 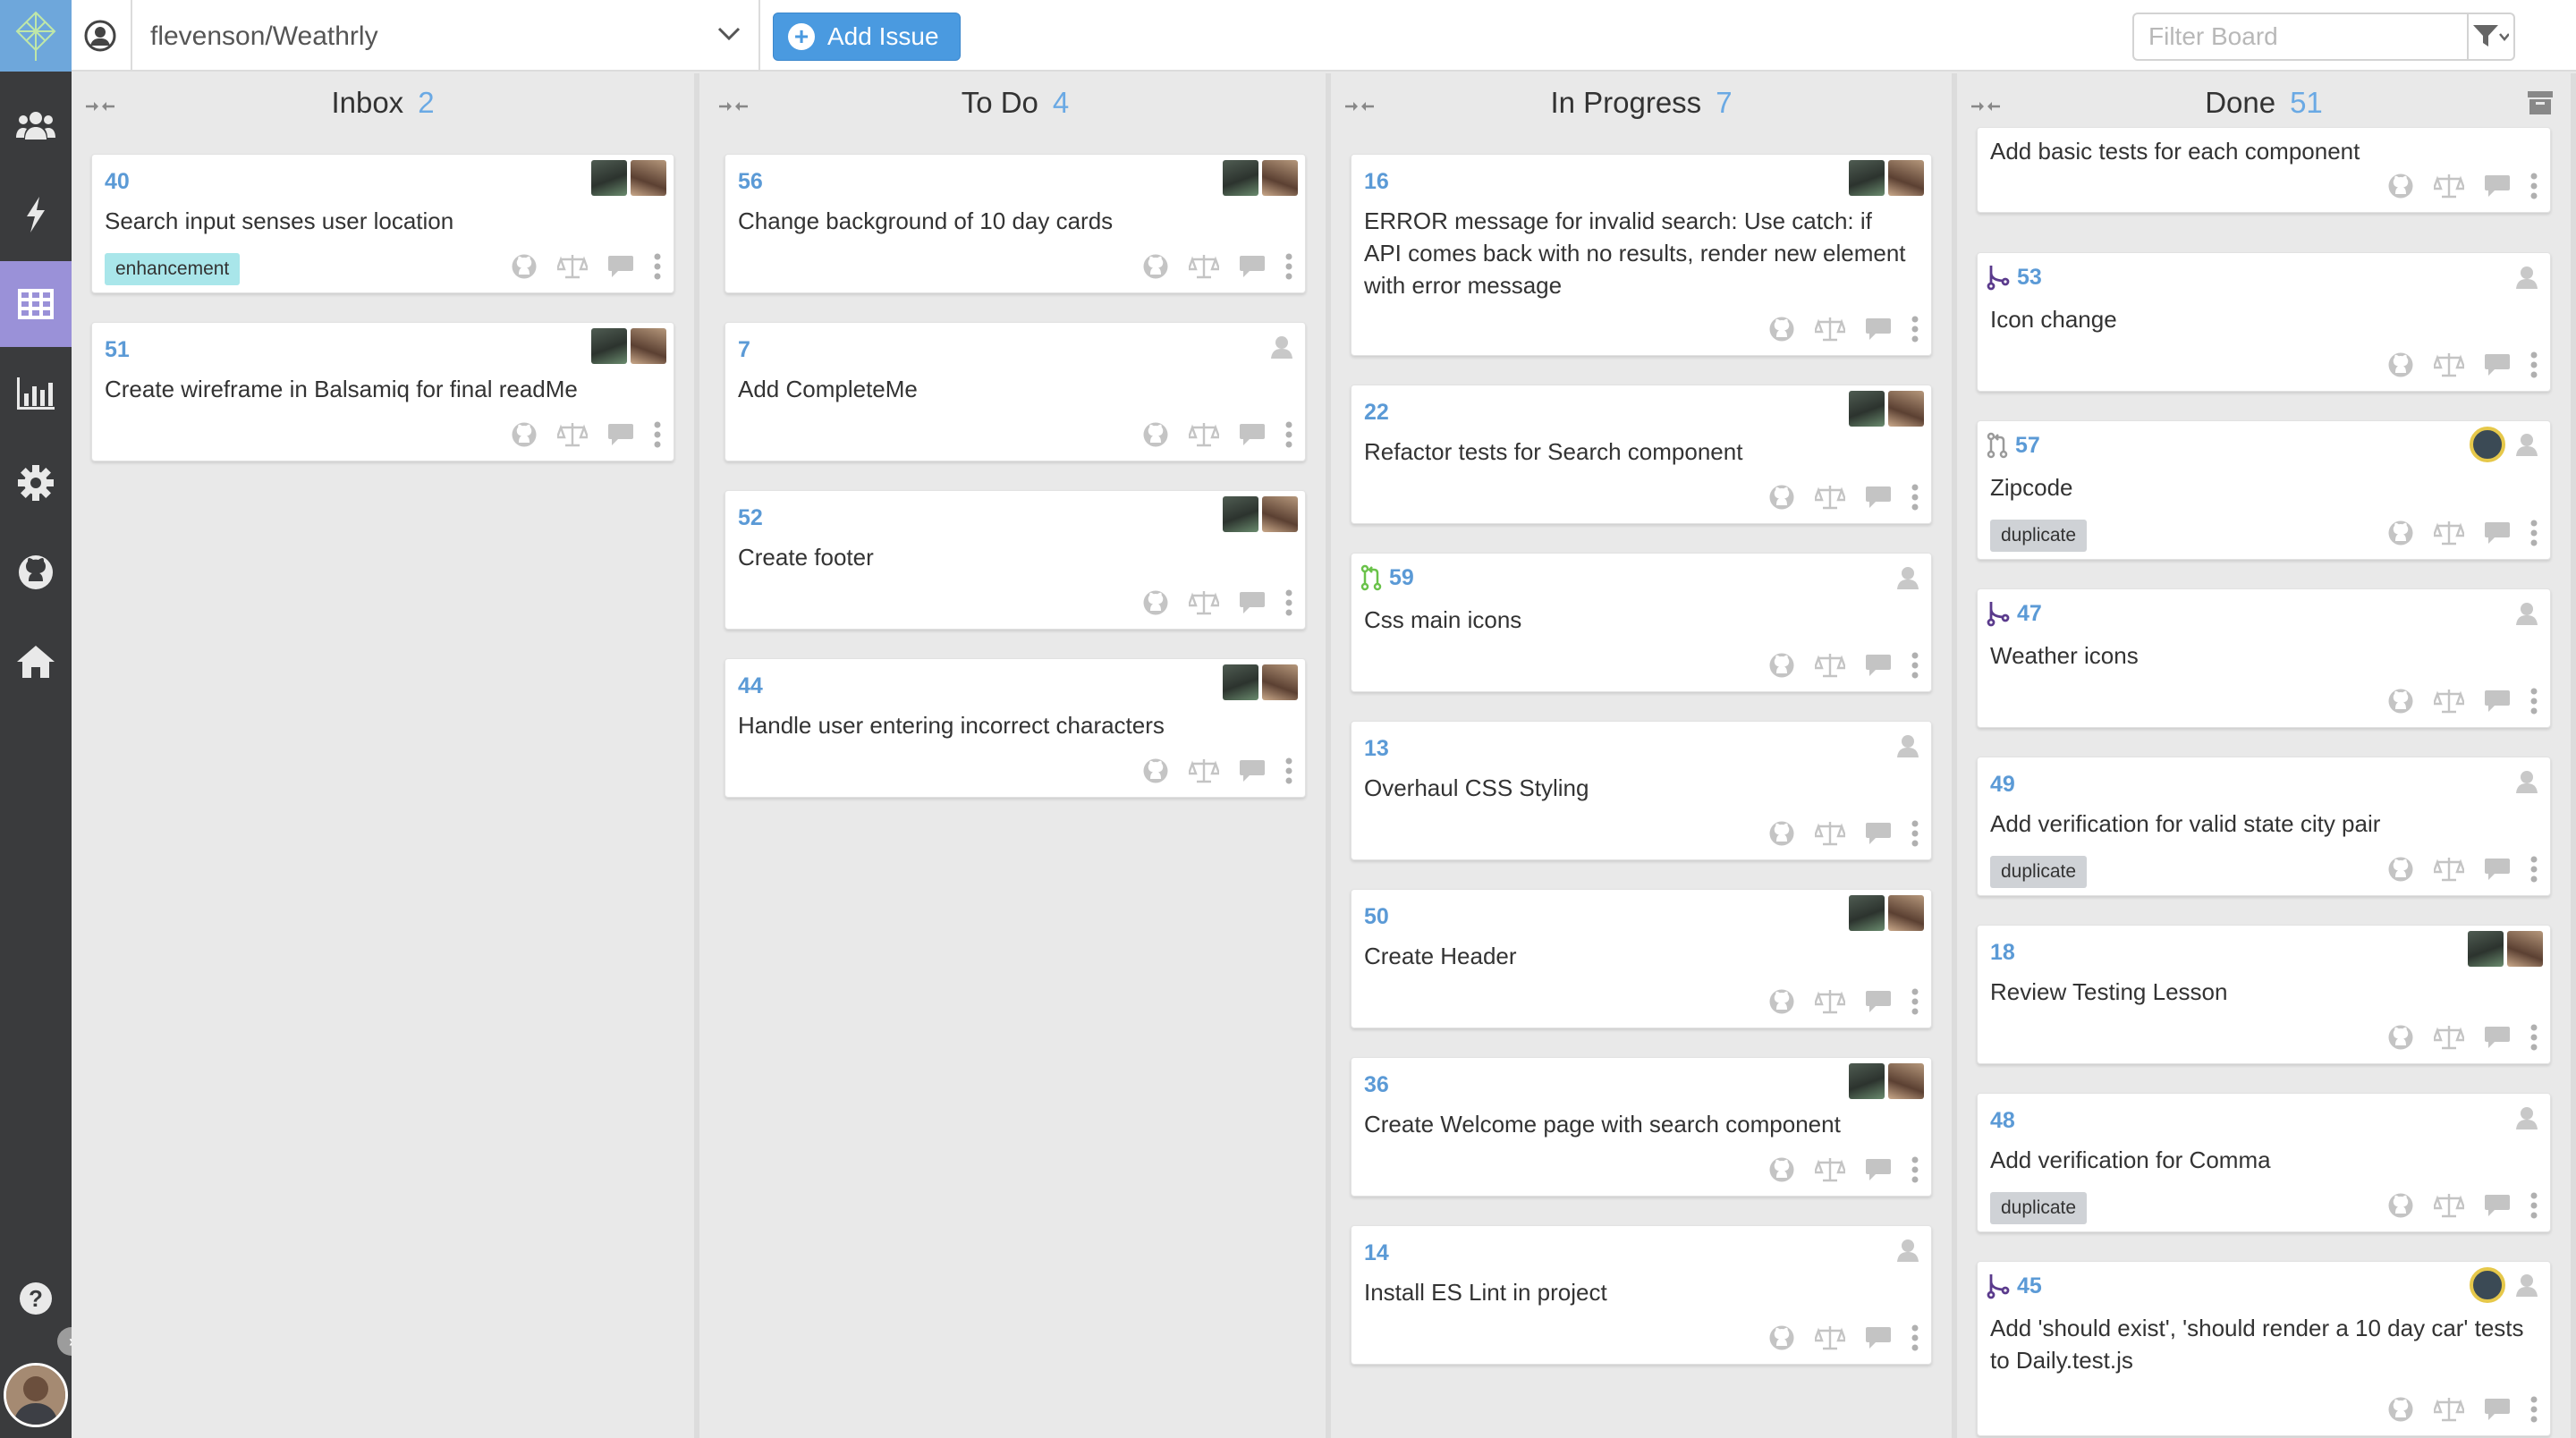 I want to click on label-duplicate: duplicate, so click(x=2039, y=1208).